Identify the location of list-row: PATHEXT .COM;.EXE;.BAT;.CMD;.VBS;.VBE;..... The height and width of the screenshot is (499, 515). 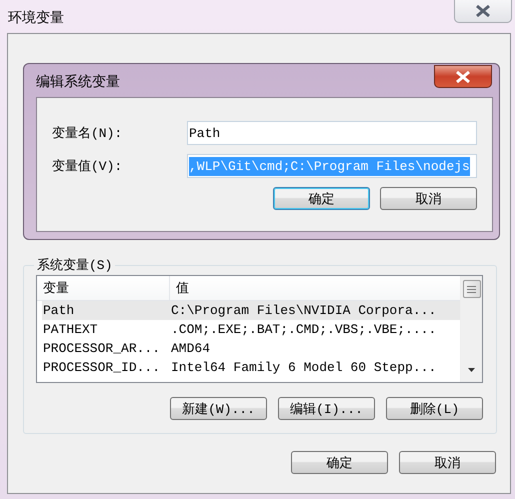
(251, 329).